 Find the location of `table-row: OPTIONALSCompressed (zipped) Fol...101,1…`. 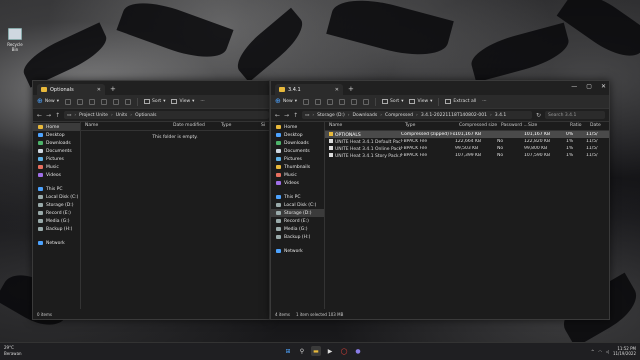

table-row: OPTIONALSCompressed (zipped) Fol...101,1… is located at coordinates (467, 134).